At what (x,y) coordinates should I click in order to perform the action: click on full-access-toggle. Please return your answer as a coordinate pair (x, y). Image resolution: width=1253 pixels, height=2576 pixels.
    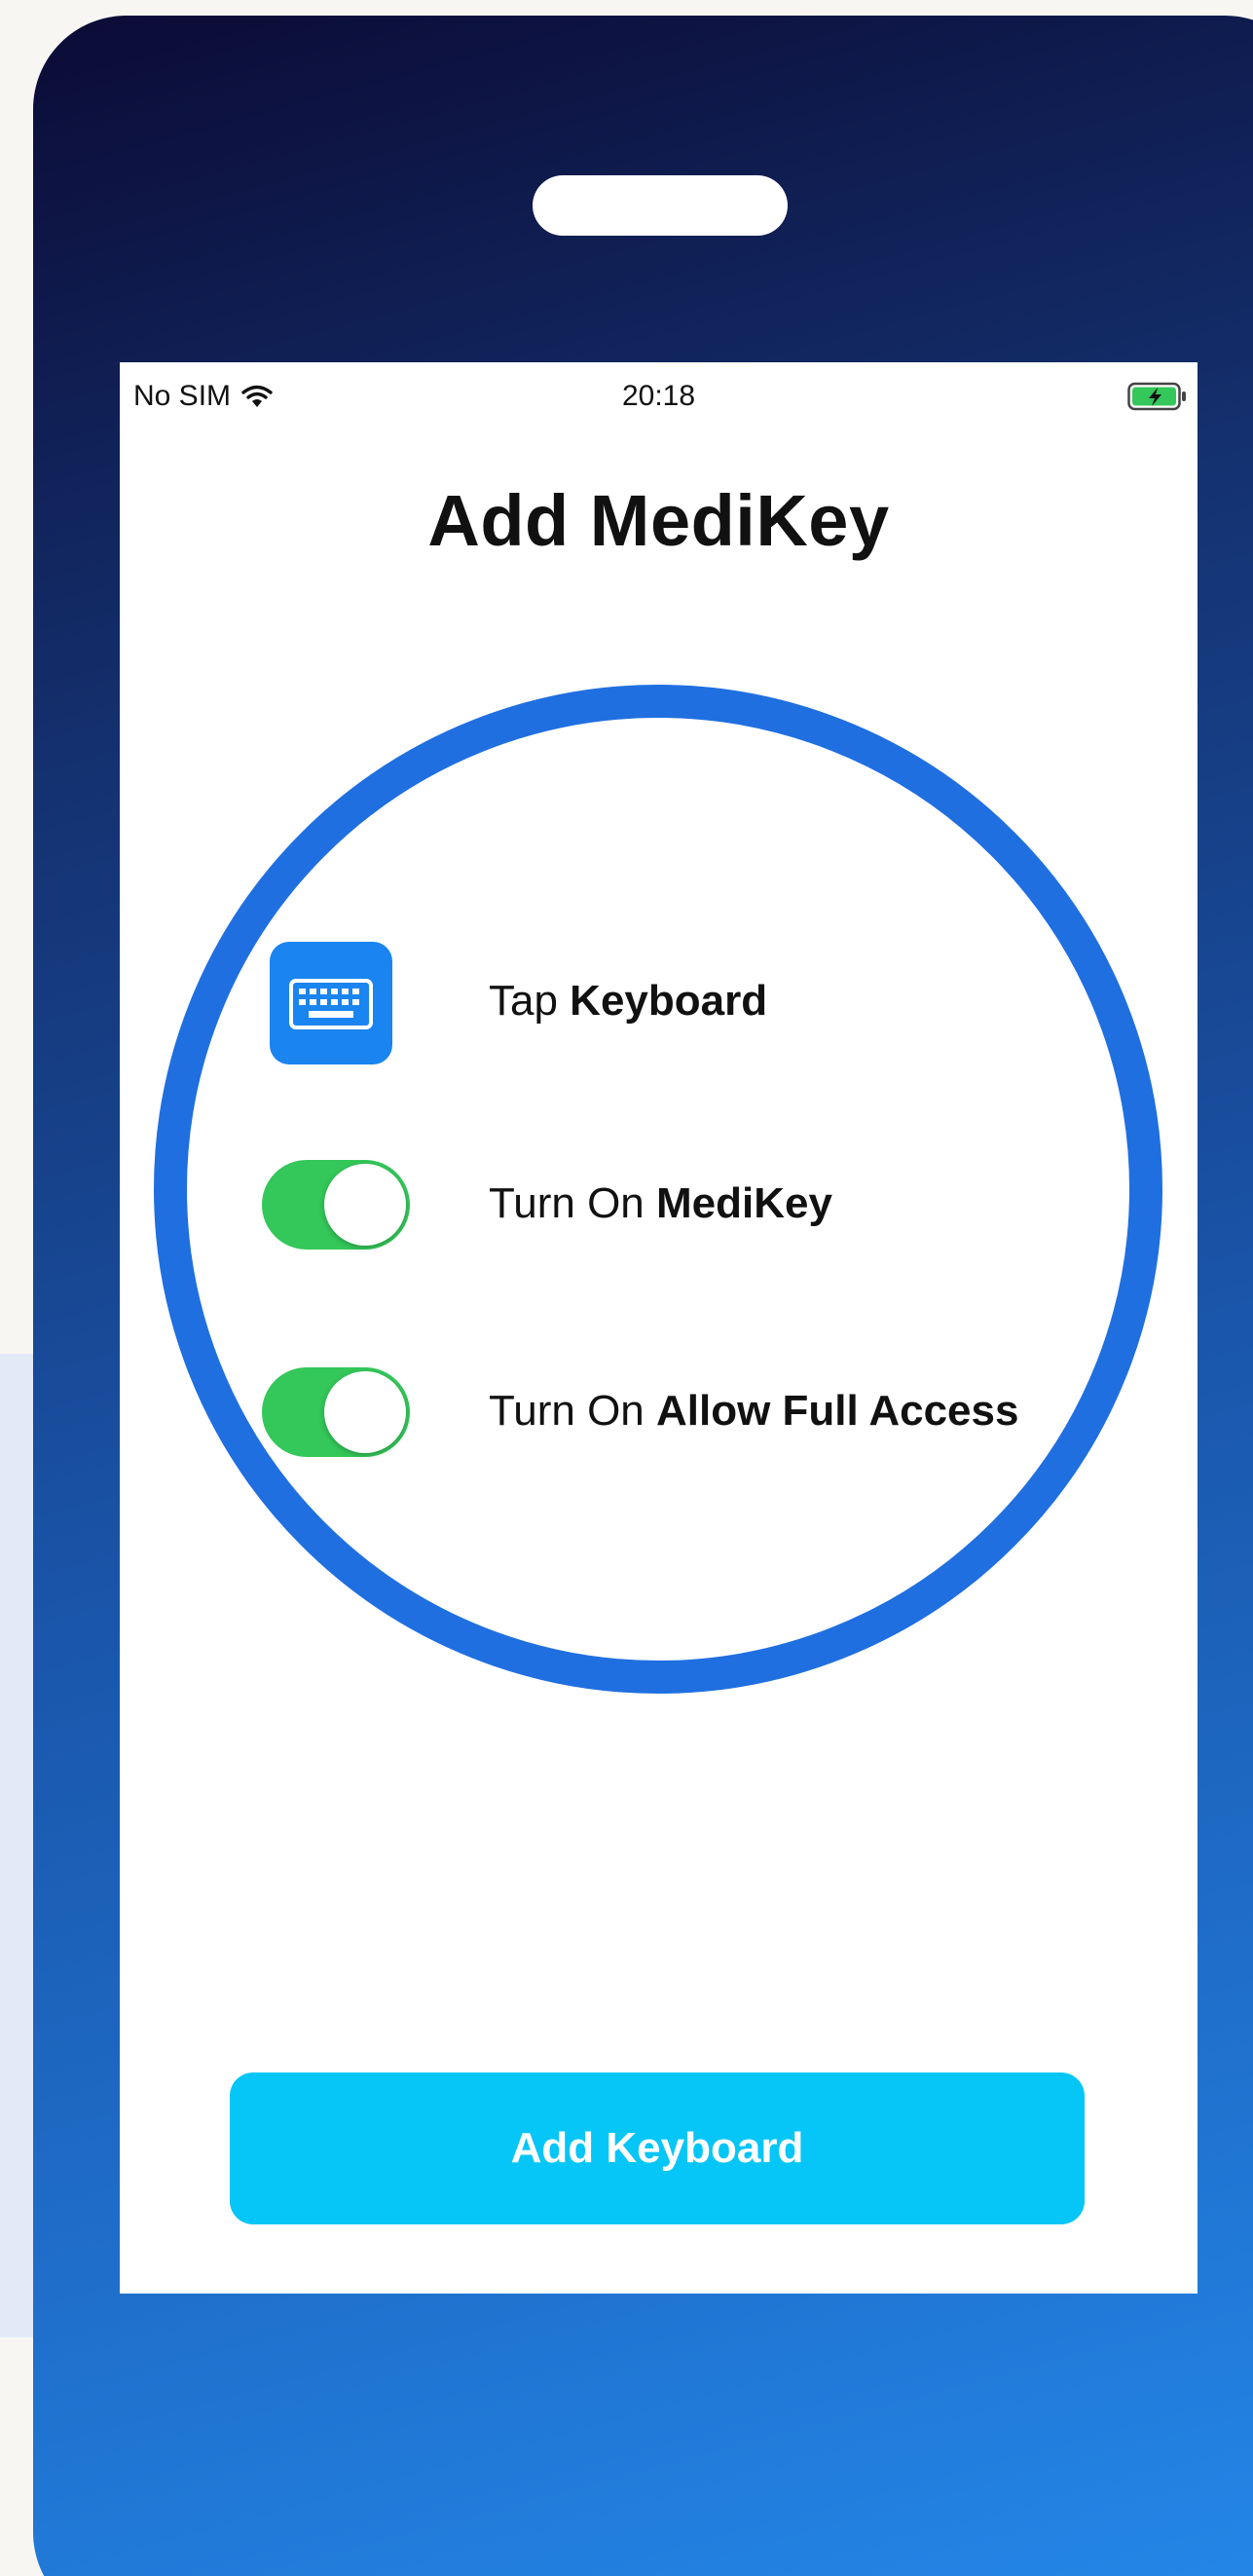
    Looking at the image, I should click on (336, 1412).